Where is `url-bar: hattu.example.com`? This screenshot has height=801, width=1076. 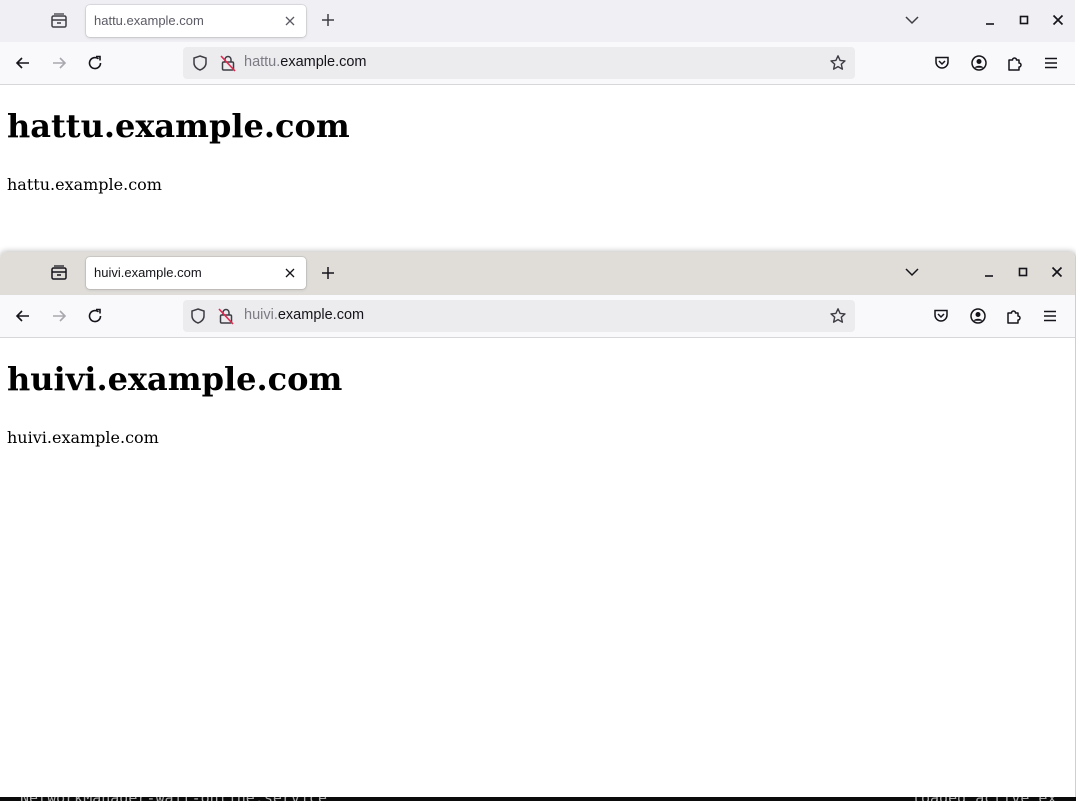
url-bar: hattu.example.com is located at coordinates (519, 63).